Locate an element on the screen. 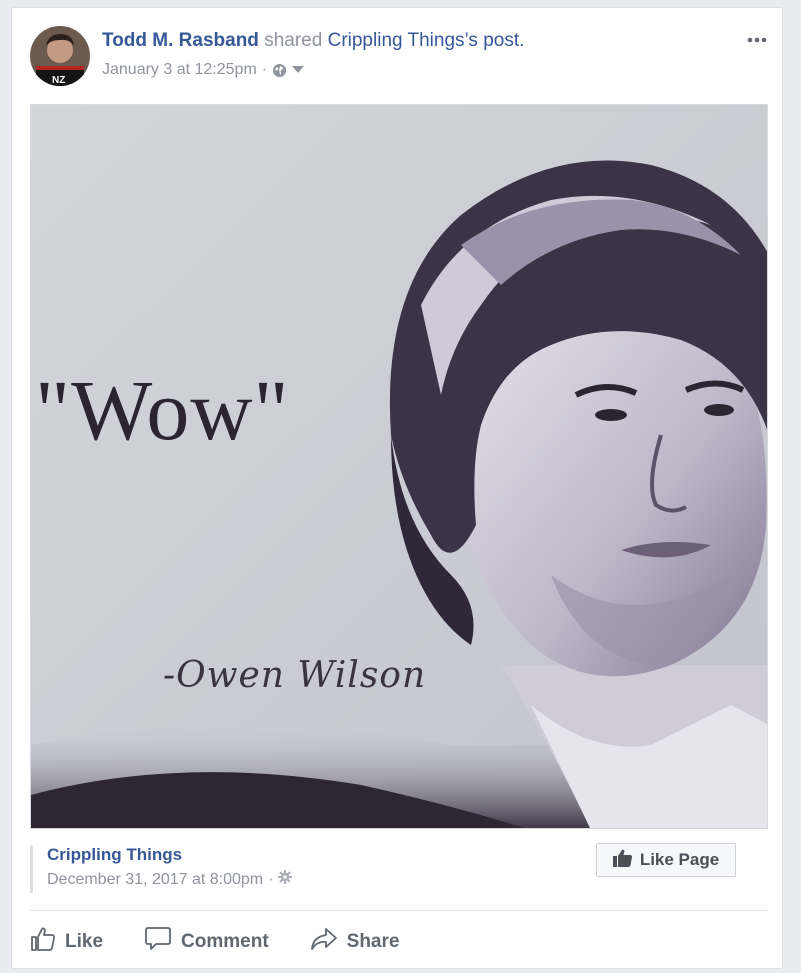 The width and height of the screenshot is (801, 973). image-quote-text: "Wow" is located at coordinates (162, 410).